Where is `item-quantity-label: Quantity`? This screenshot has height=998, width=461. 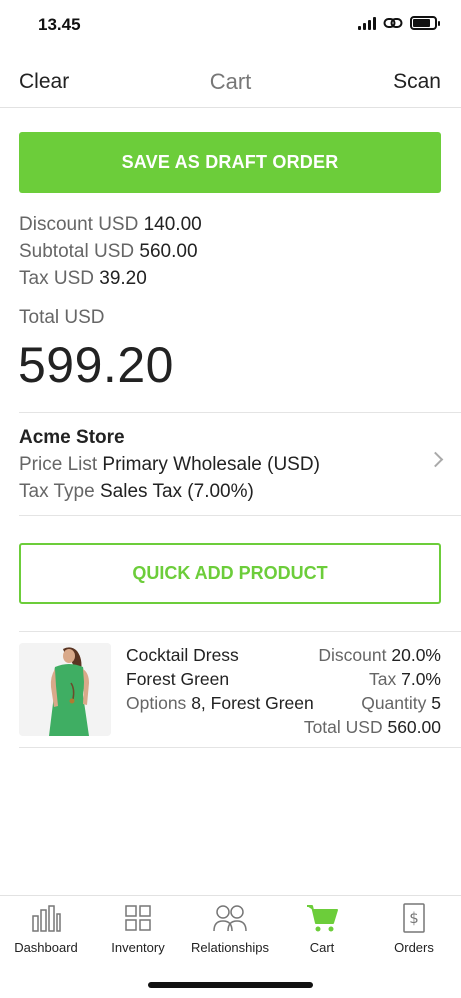
item-quantity-label: Quantity is located at coordinates (394, 703).